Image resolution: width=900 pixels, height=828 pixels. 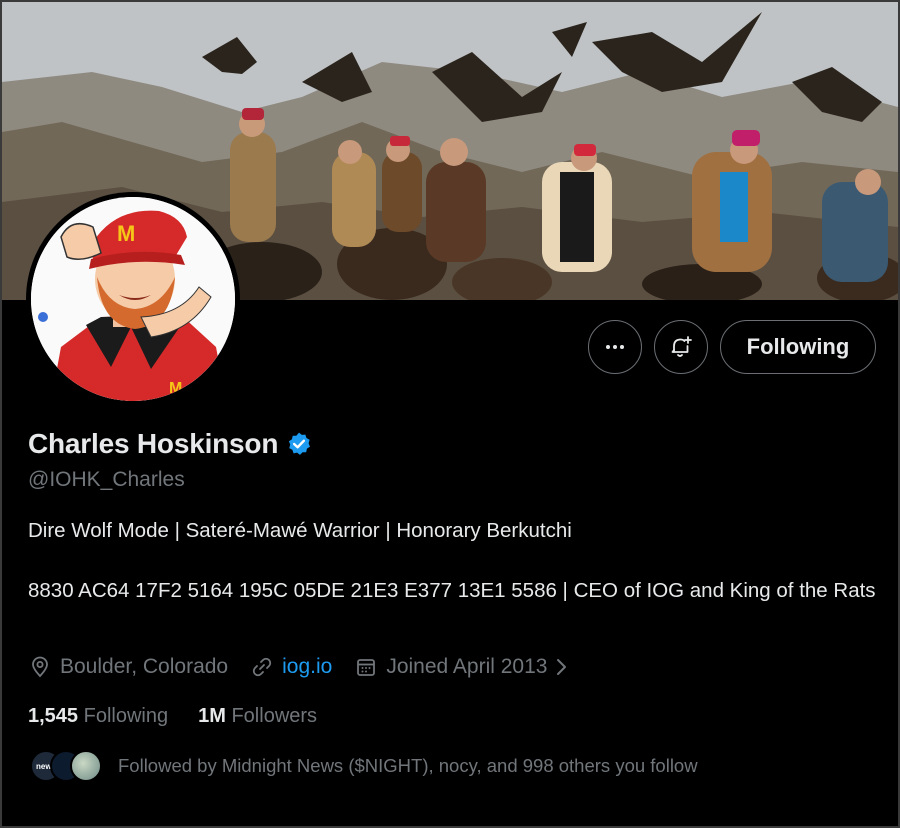 I want to click on verified-badge-icon, so click(x=299, y=444).